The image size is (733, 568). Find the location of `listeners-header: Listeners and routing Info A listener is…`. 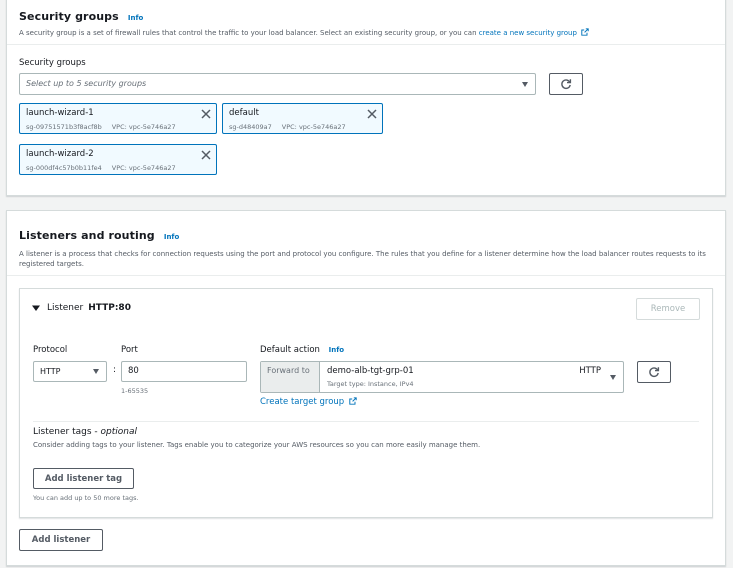

listeners-header: Listeners and routing Info A listener is… is located at coordinates (366, 240).